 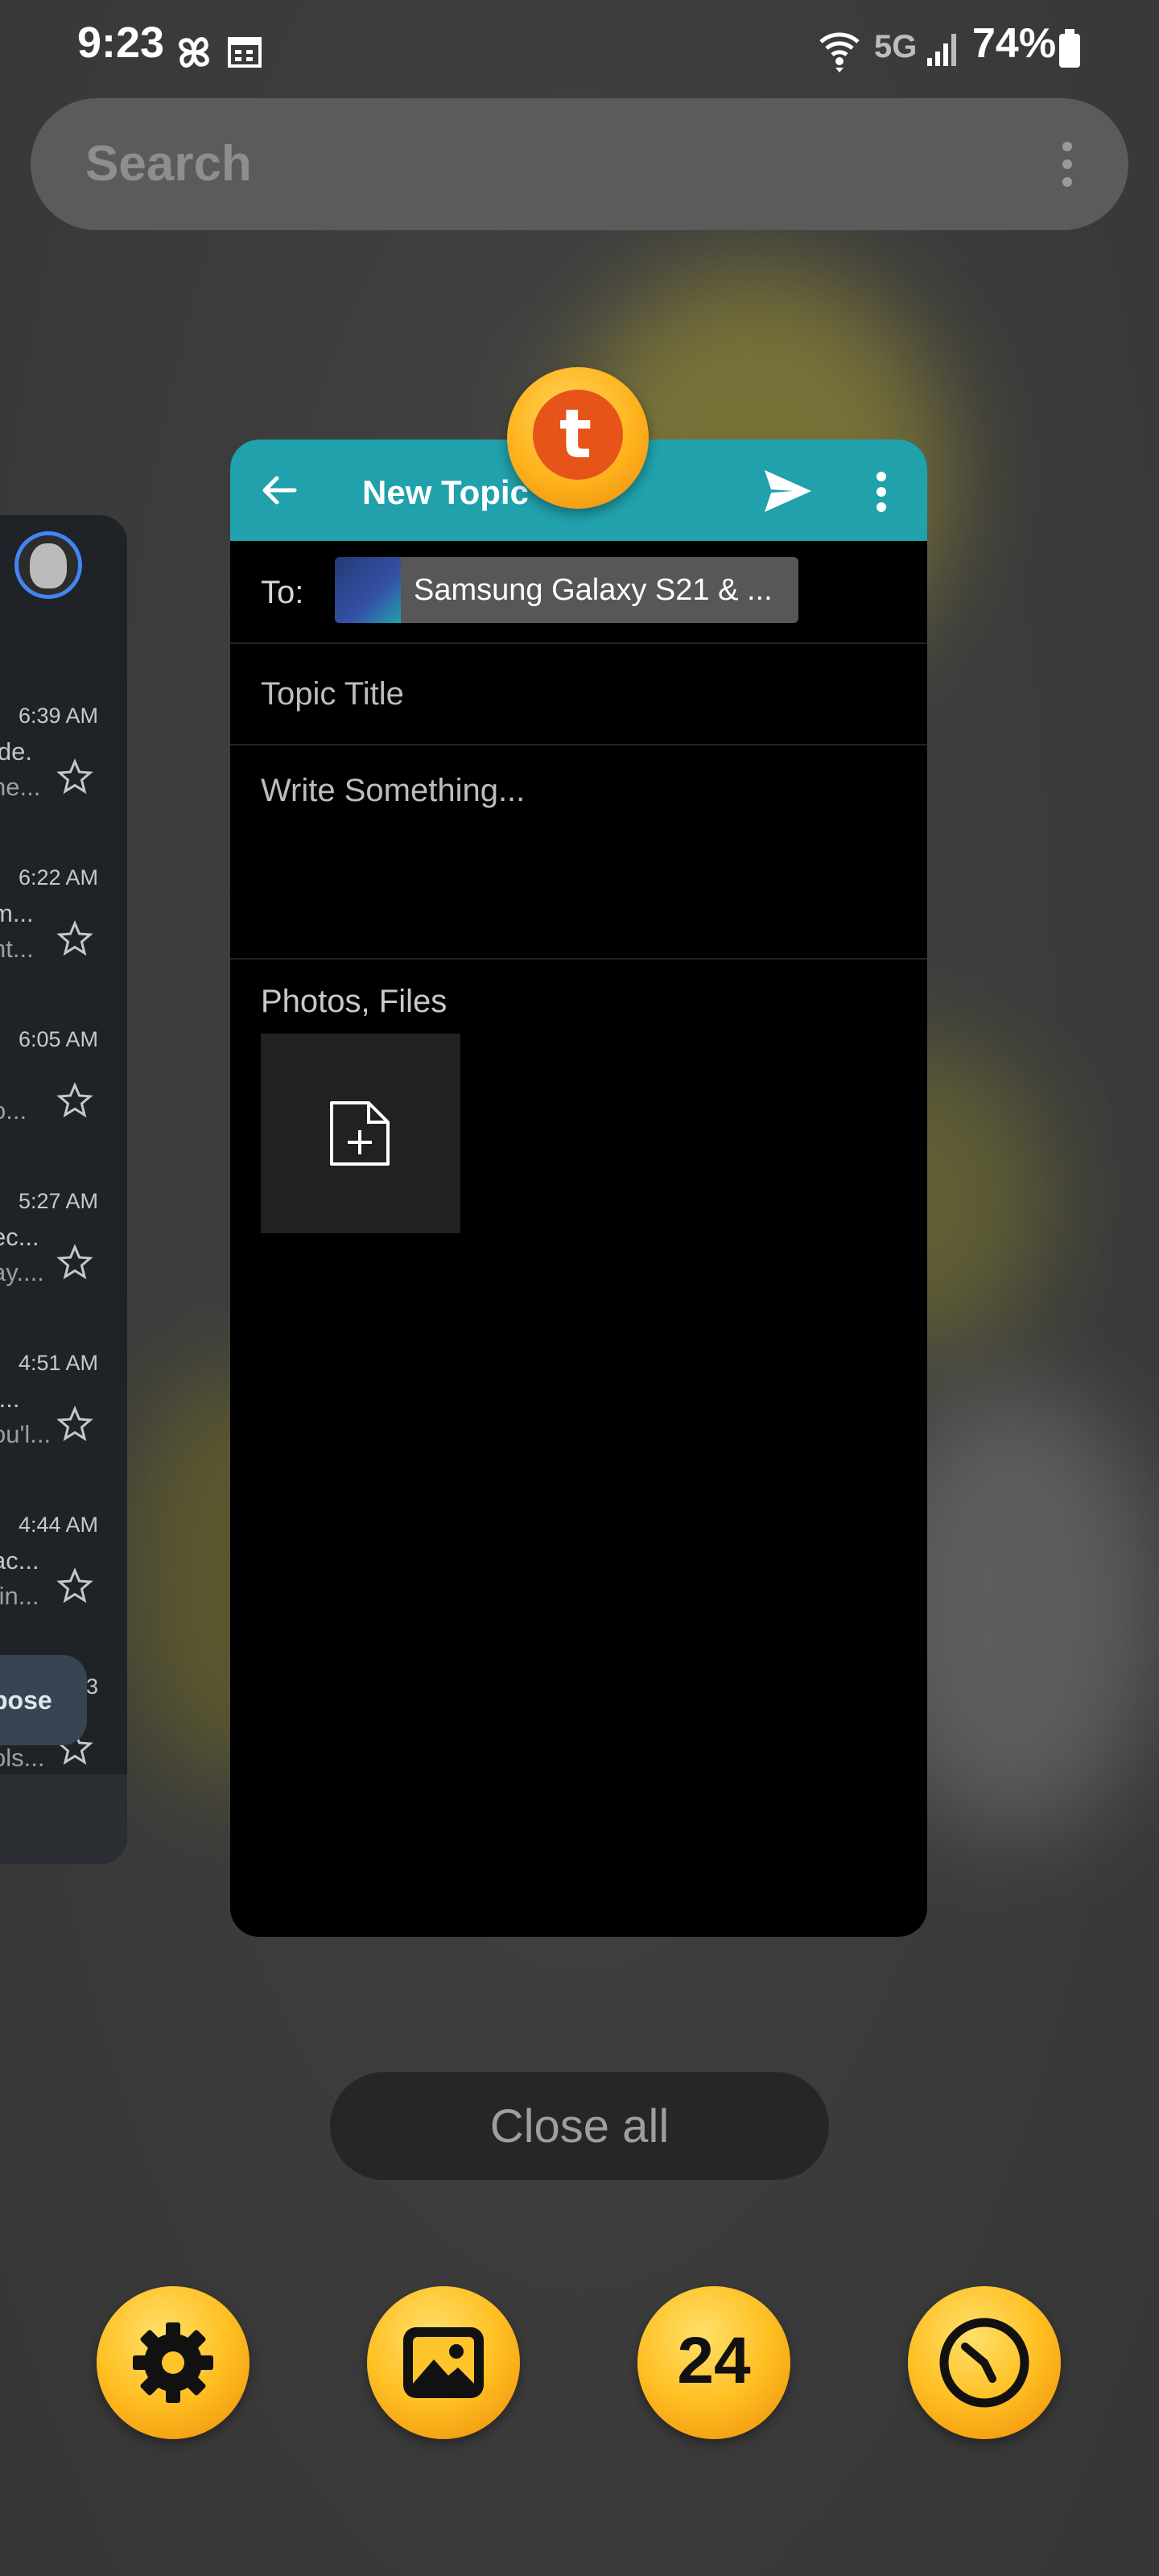 I want to click on compose-label: pose, so click(x=26, y=1700).